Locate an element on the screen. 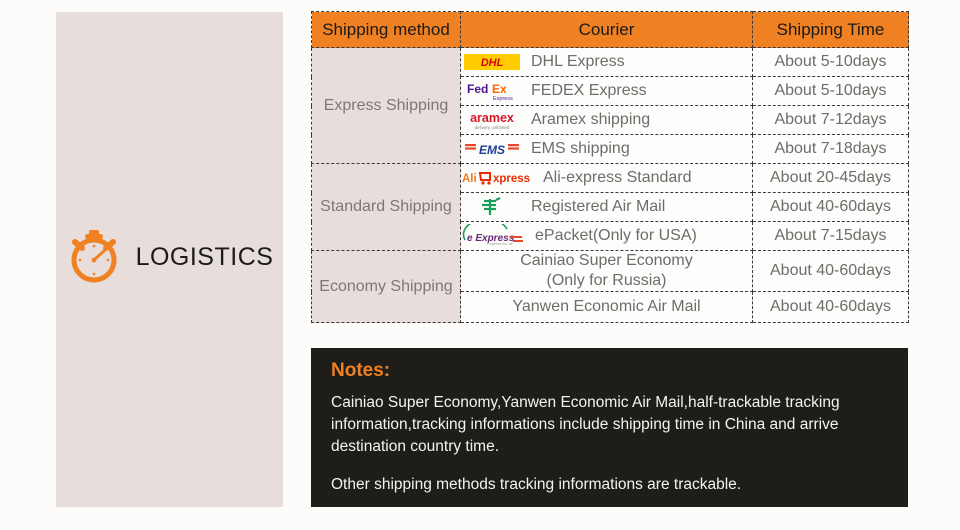 This screenshot has width=960, height=530. fedex-logo: Fed Ex Express is located at coordinates (492, 91).